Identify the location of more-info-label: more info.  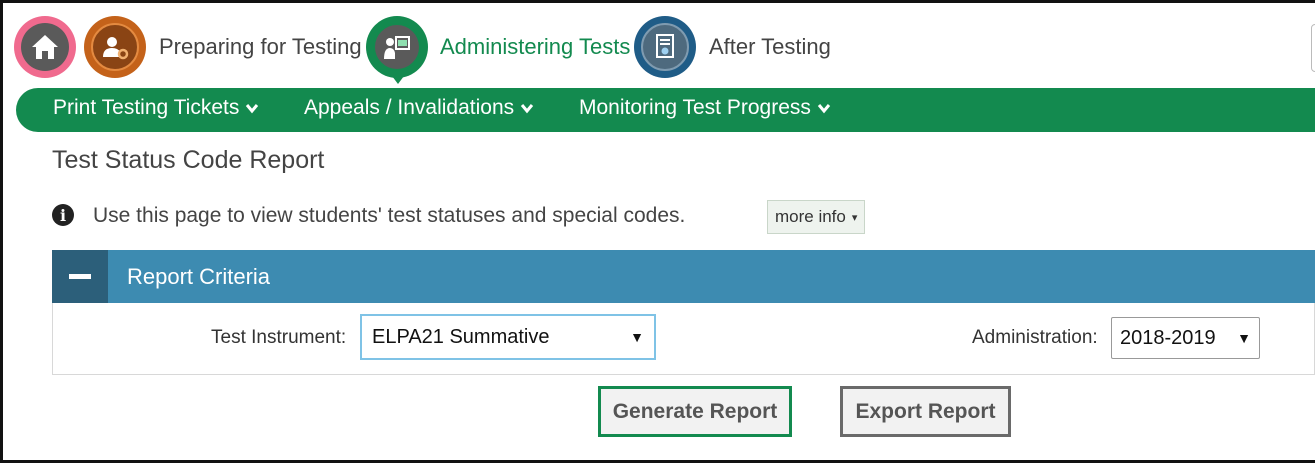
(810, 216).